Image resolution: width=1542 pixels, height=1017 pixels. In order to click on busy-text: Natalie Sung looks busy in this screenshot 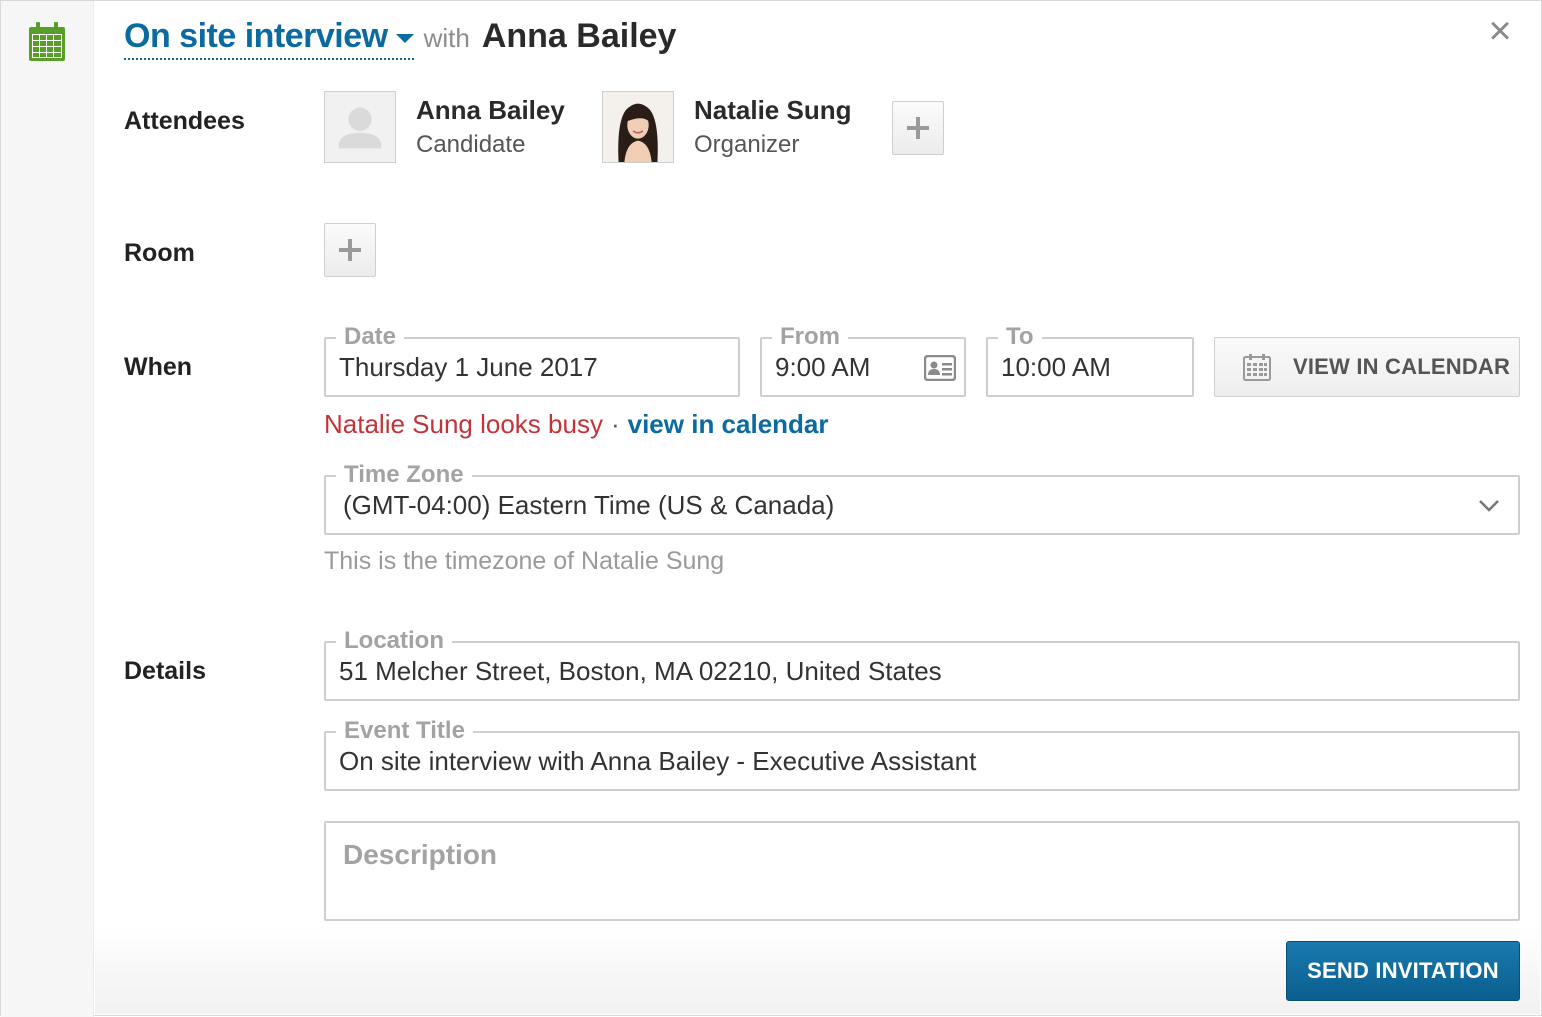, I will do `click(463, 424)`.